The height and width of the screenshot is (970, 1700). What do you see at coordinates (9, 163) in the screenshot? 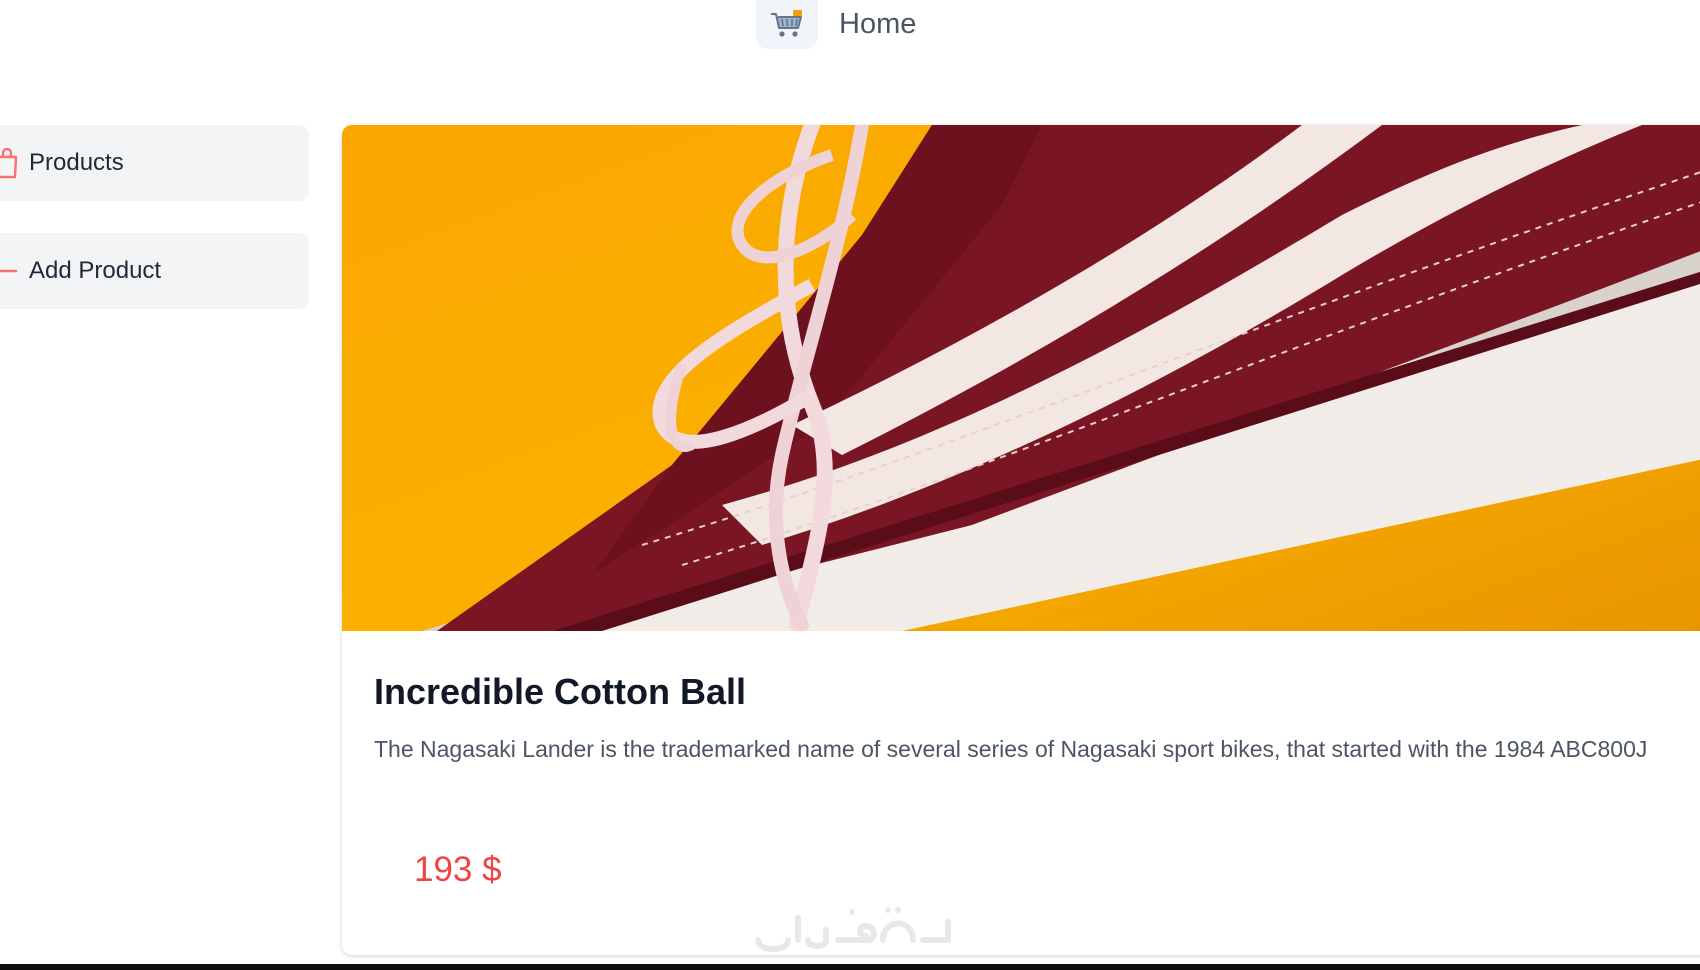
I see `shopping-bag-icon` at bounding box center [9, 163].